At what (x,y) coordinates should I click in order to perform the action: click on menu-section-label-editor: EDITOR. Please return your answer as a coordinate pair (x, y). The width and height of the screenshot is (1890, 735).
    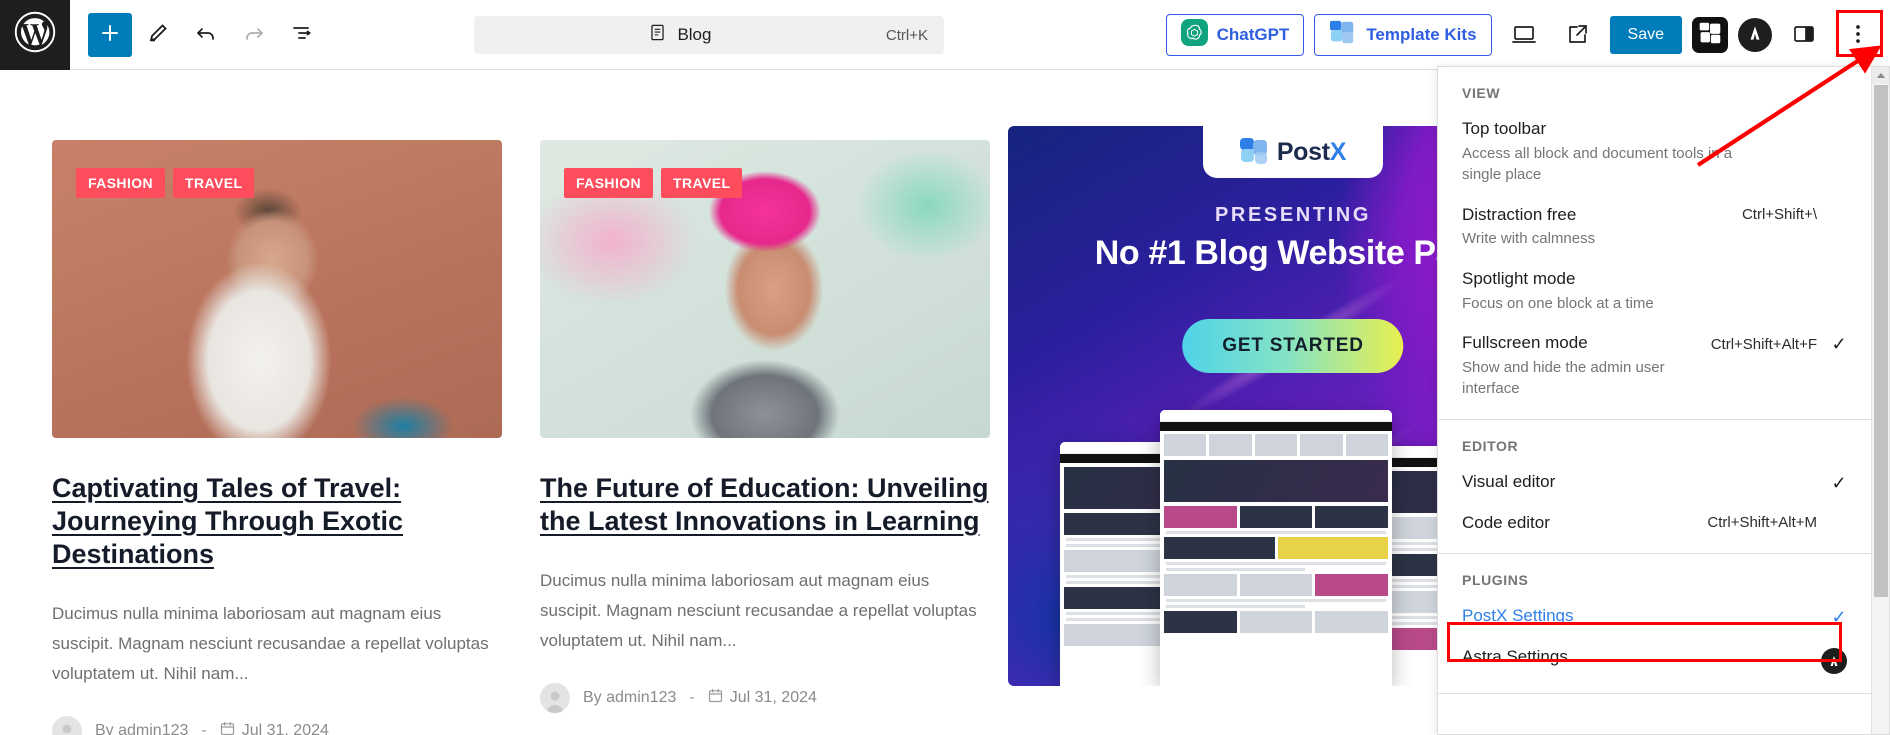
    Looking at the image, I should click on (1490, 445).